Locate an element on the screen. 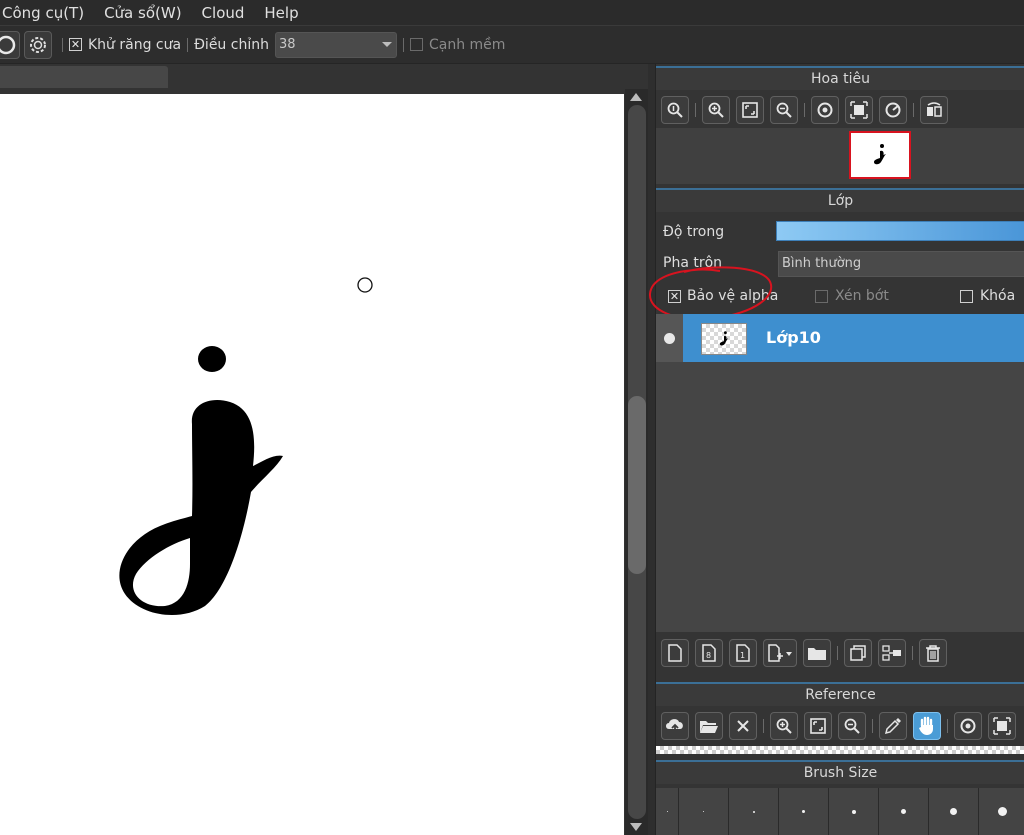  hand-icon is located at coordinates (926, 725).